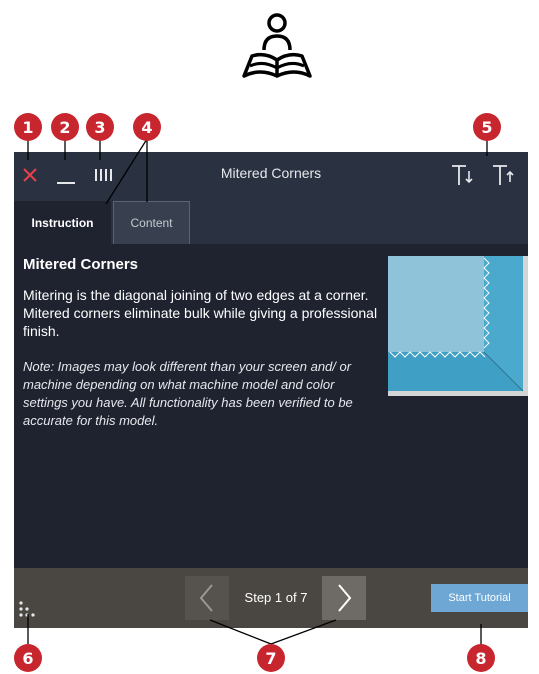 This screenshot has width=539, height=674. What do you see at coordinates (147, 127) in the screenshot?
I see `callout-4: 4` at bounding box center [147, 127].